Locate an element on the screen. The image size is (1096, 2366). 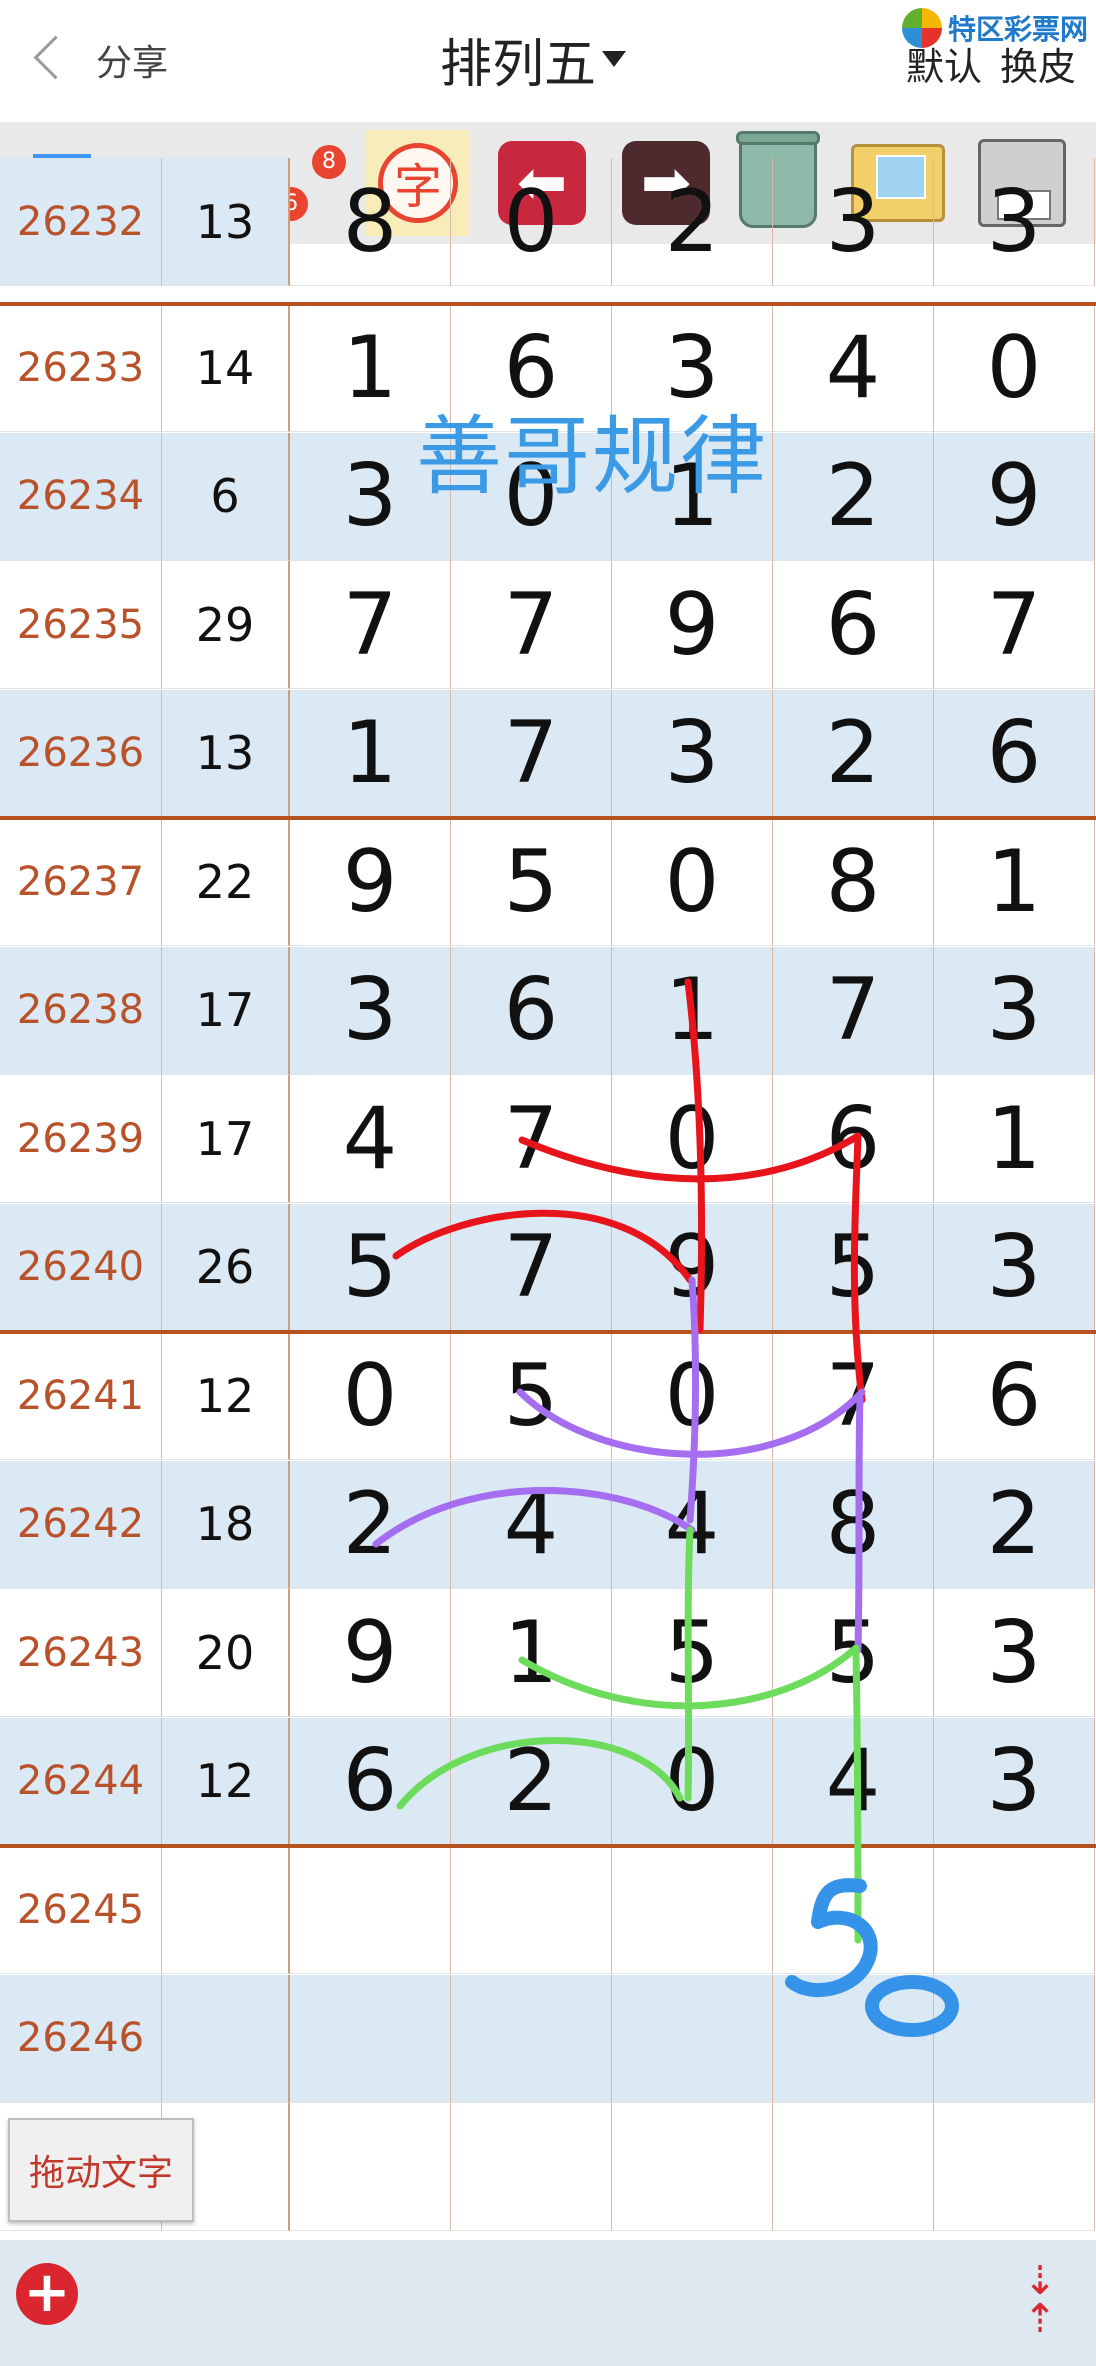
green-strokes is located at coordinates (629, 1735).